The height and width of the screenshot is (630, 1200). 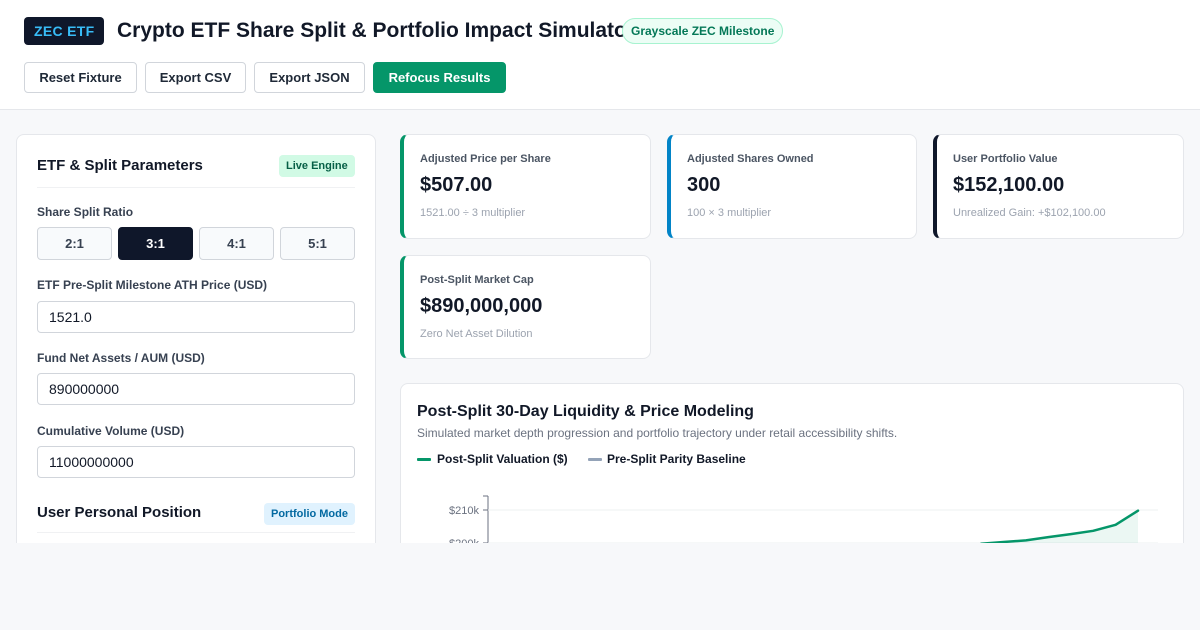 What do you see at coordinates (1029, 213) in the screenshot?
I see `card-subtext: Unrealized Gain: +$102,100.00` at bounding box center [1029, 213].